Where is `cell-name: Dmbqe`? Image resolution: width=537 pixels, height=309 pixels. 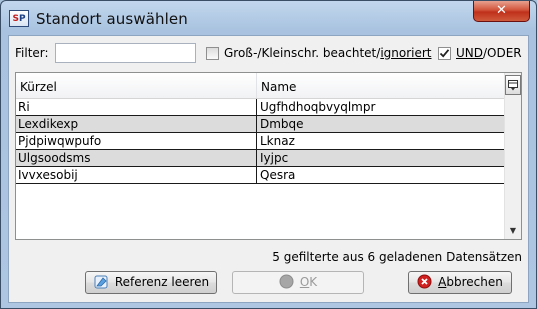 cell-name: Dmbqe is located at coordinates (380, 124).